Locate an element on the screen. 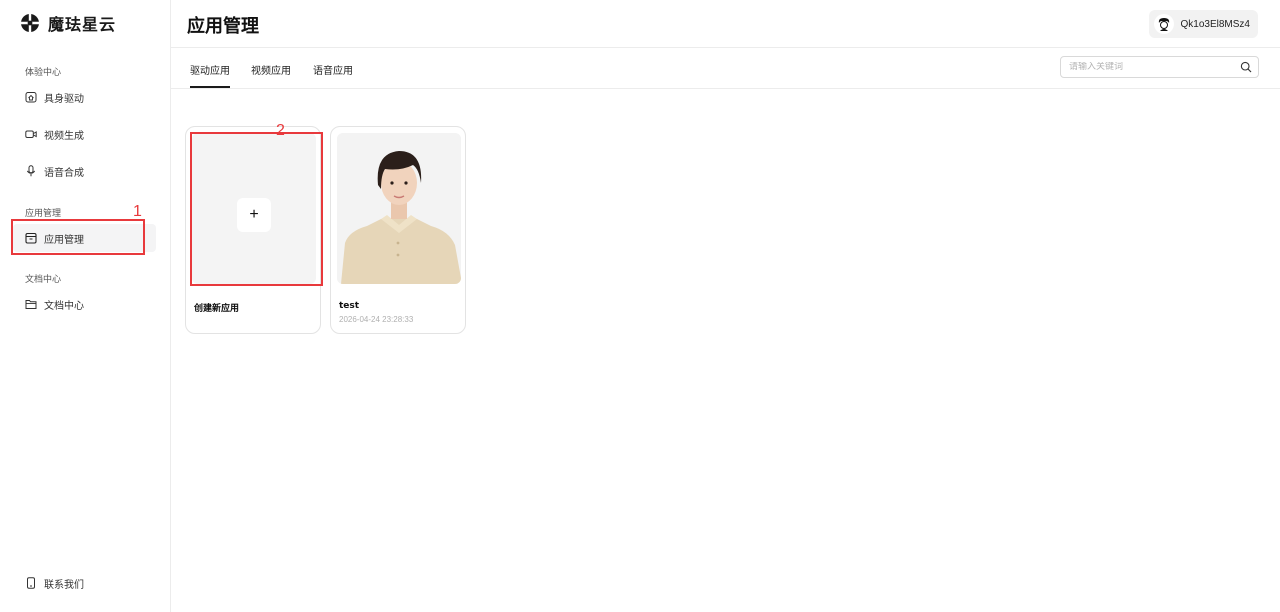 The image size is (1280, 612). folder-icon is located at coordinates (31, 304).